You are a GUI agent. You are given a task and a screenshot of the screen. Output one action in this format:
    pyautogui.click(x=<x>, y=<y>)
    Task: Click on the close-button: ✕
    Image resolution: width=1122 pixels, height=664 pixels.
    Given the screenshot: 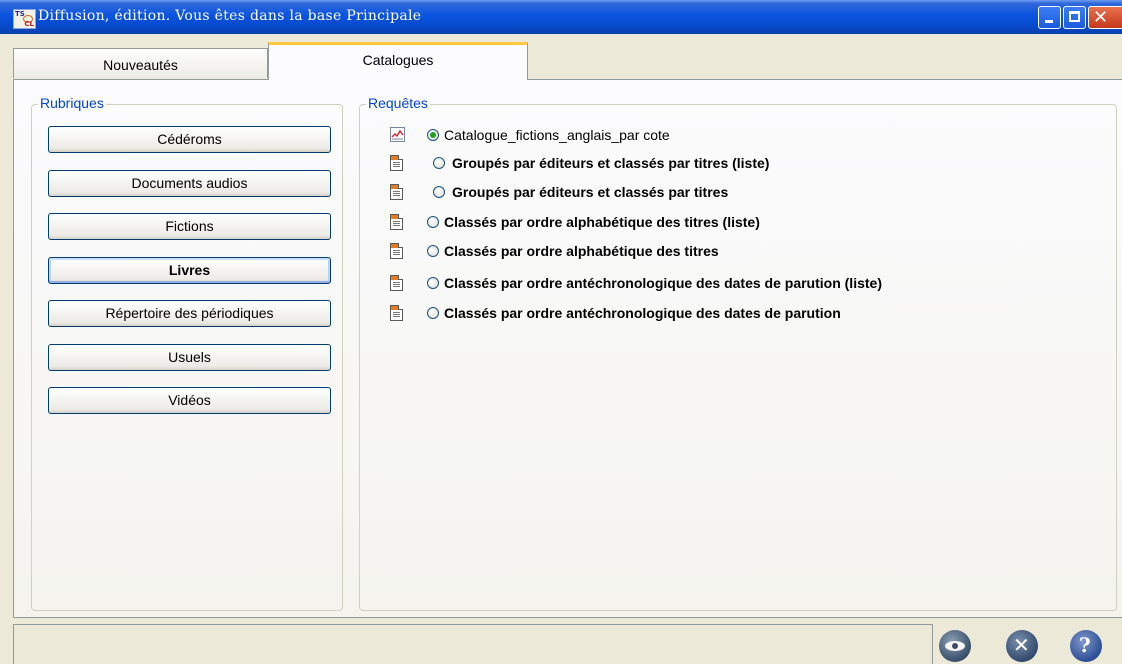 What is the action you would take?
    pyautogui.click(x=1105, y=17)
    